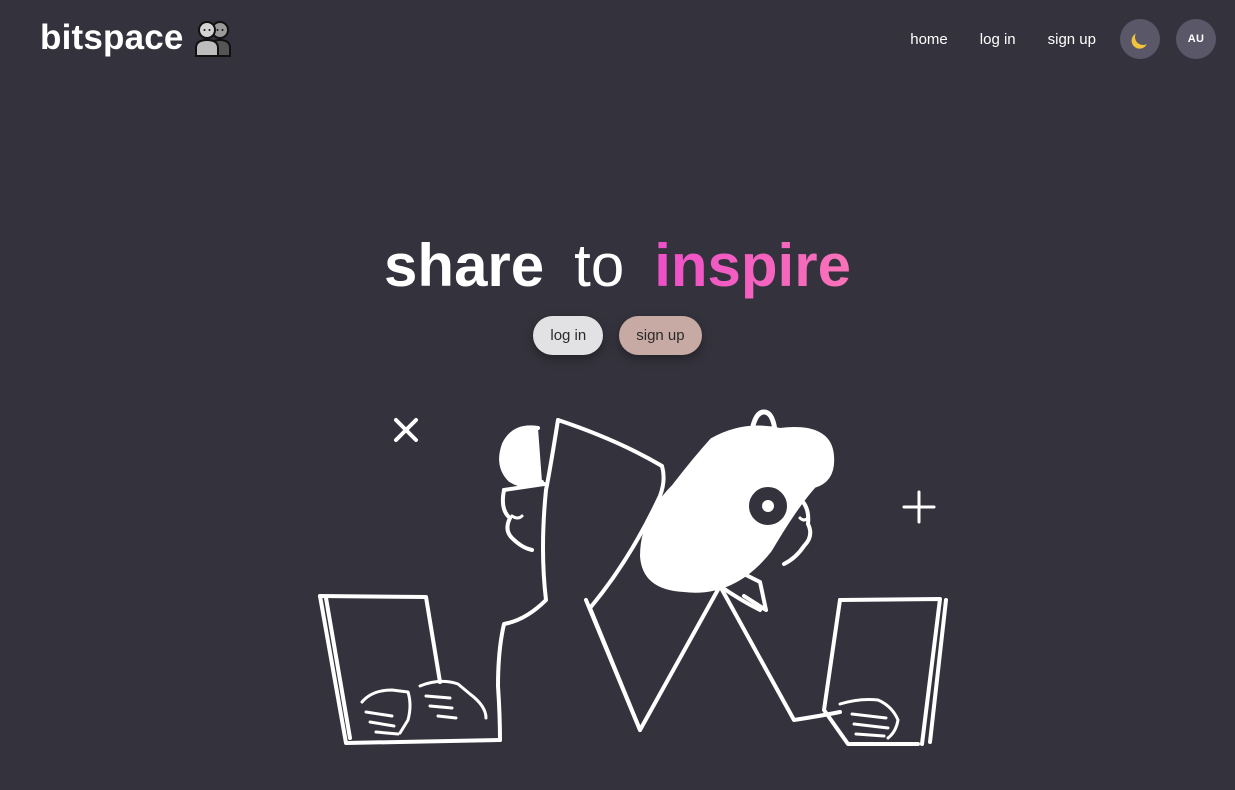 This screenshot has width=1235, height=790. I want to click on left-laptop, so click(410, 669).